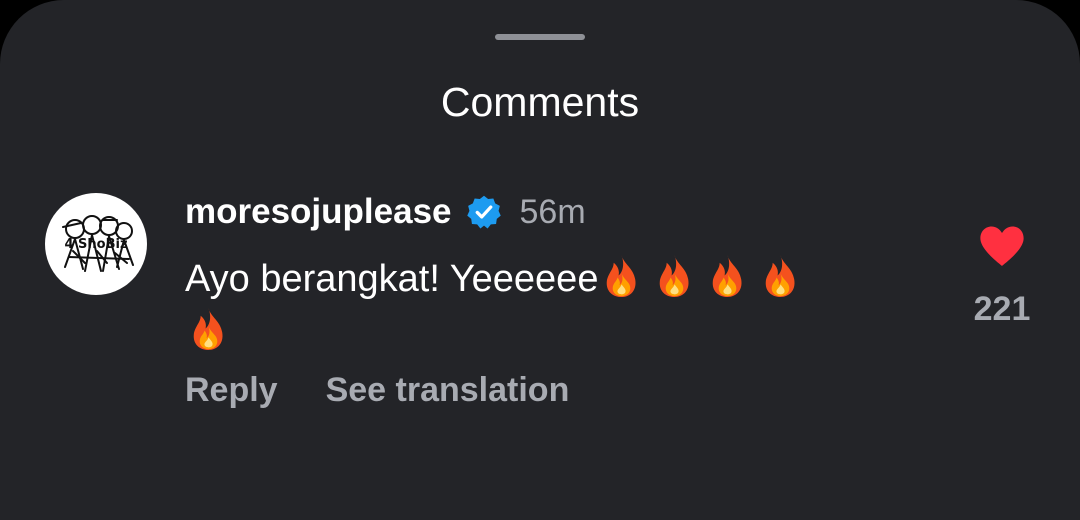 The width and height of the screenshot is (1080, 520). I want to click on verified-badge-icon, so click(483, 212).